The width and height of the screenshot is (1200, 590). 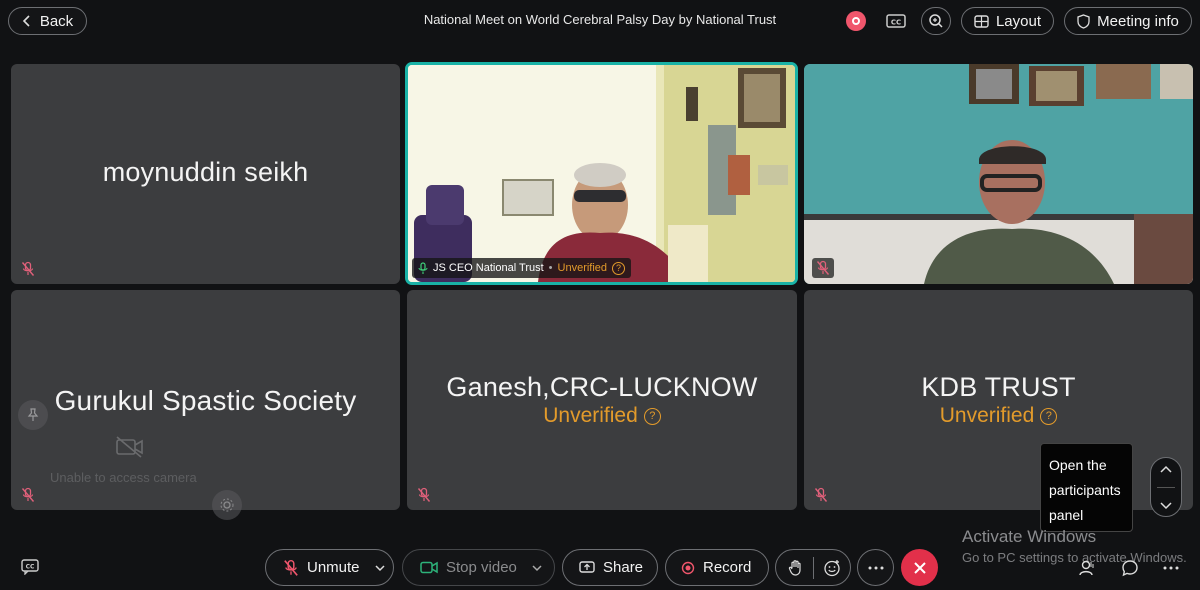 I want to click on share-button: Share, so click(x=610, y=567).